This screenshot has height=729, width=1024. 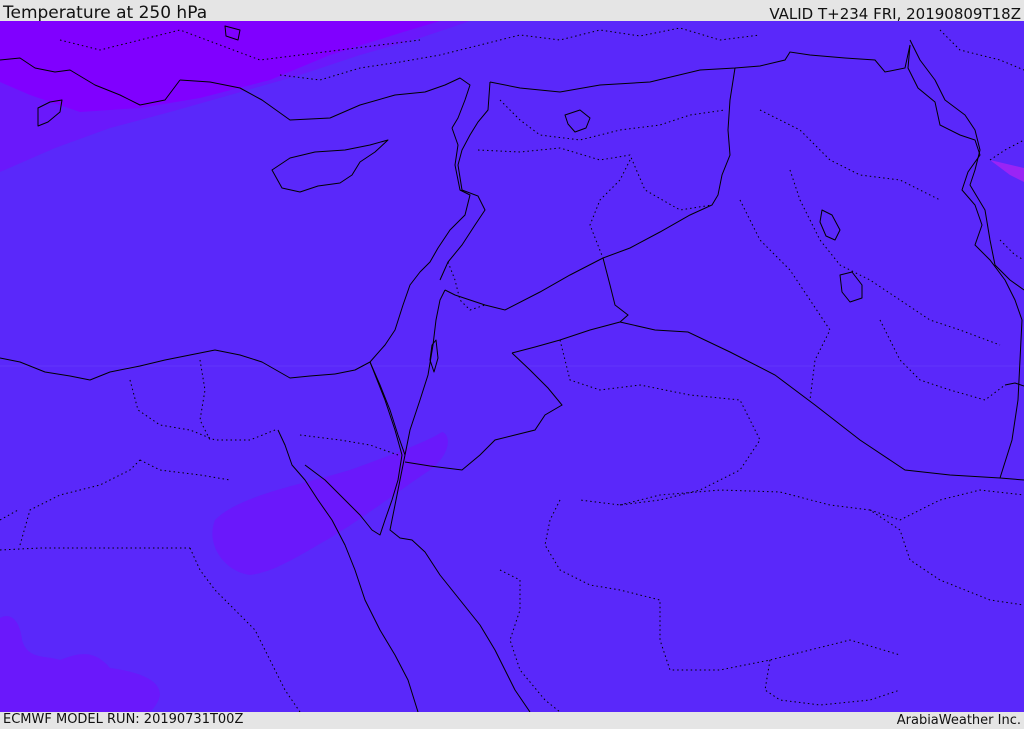 What do you see at coordinates (895, 14) in the screenshot?
I see `valid-time-label: VALID T+234 FRI, 20190809T18Z` at bounding box center [895, 14].